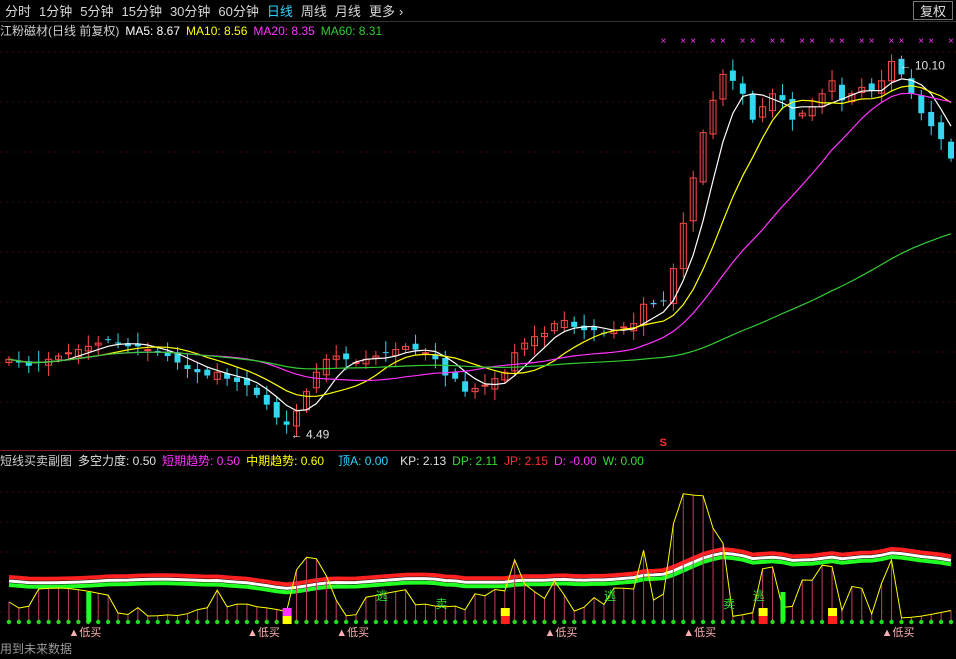 This screenshot has height=659, width=956. Describe the element at coordinates (623, 461) in the screenshot. I see `w-value: W: 0.00` at that location.